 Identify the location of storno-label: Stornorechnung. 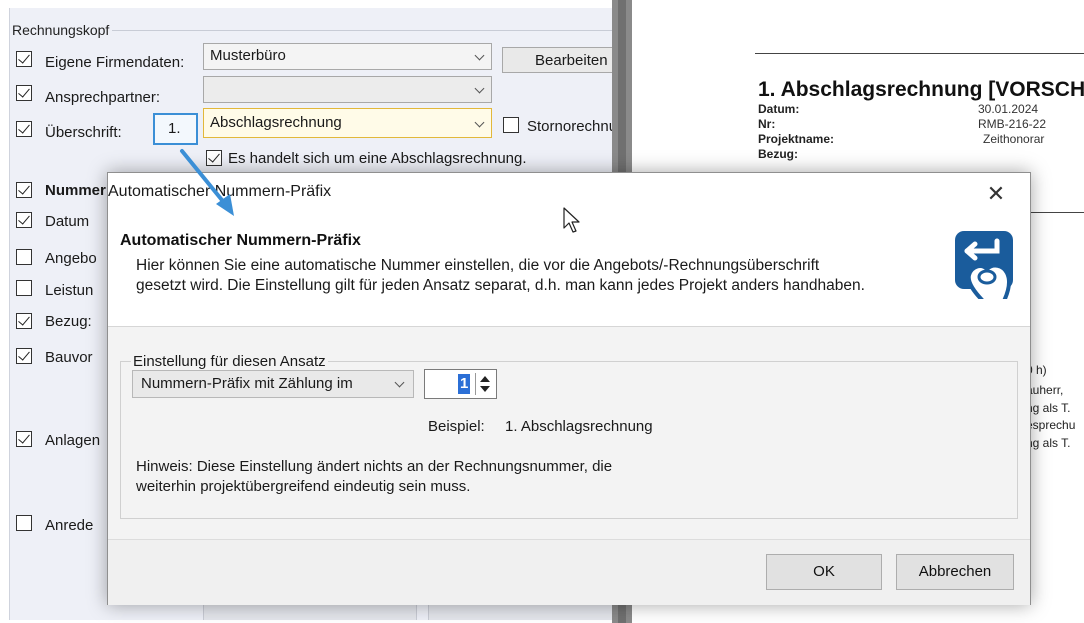
(569, 126).